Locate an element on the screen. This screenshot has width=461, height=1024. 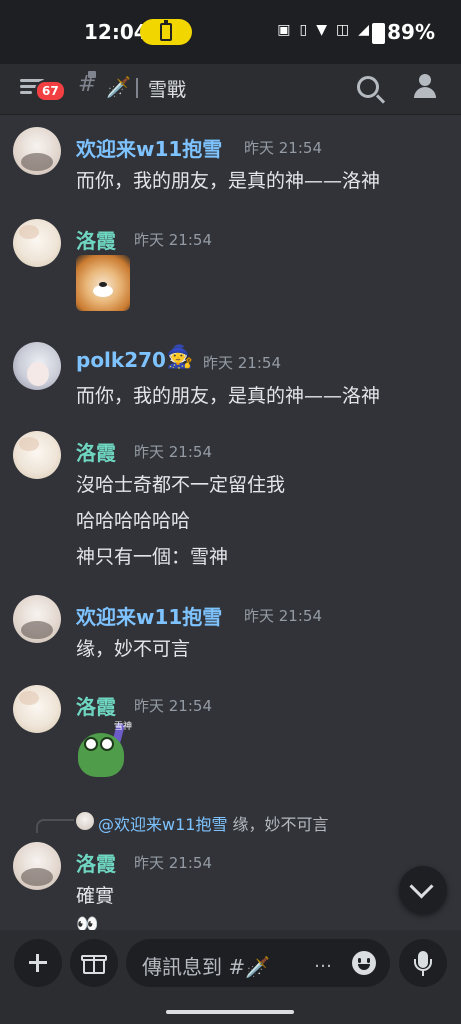
mic-stand is located at coordinates (423, 965).